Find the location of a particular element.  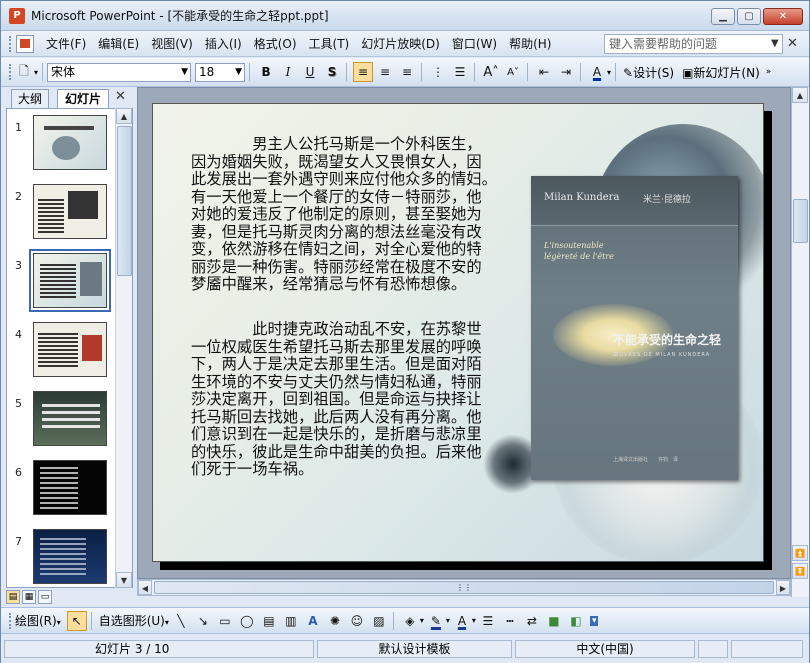

increase-indent-icon: ⇥ is located at coordinates (566, 72).